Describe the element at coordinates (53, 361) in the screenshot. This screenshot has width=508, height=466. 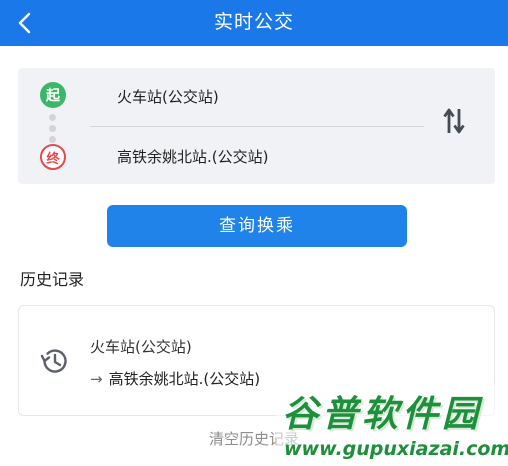
I see `history-clock-icon` at that location.